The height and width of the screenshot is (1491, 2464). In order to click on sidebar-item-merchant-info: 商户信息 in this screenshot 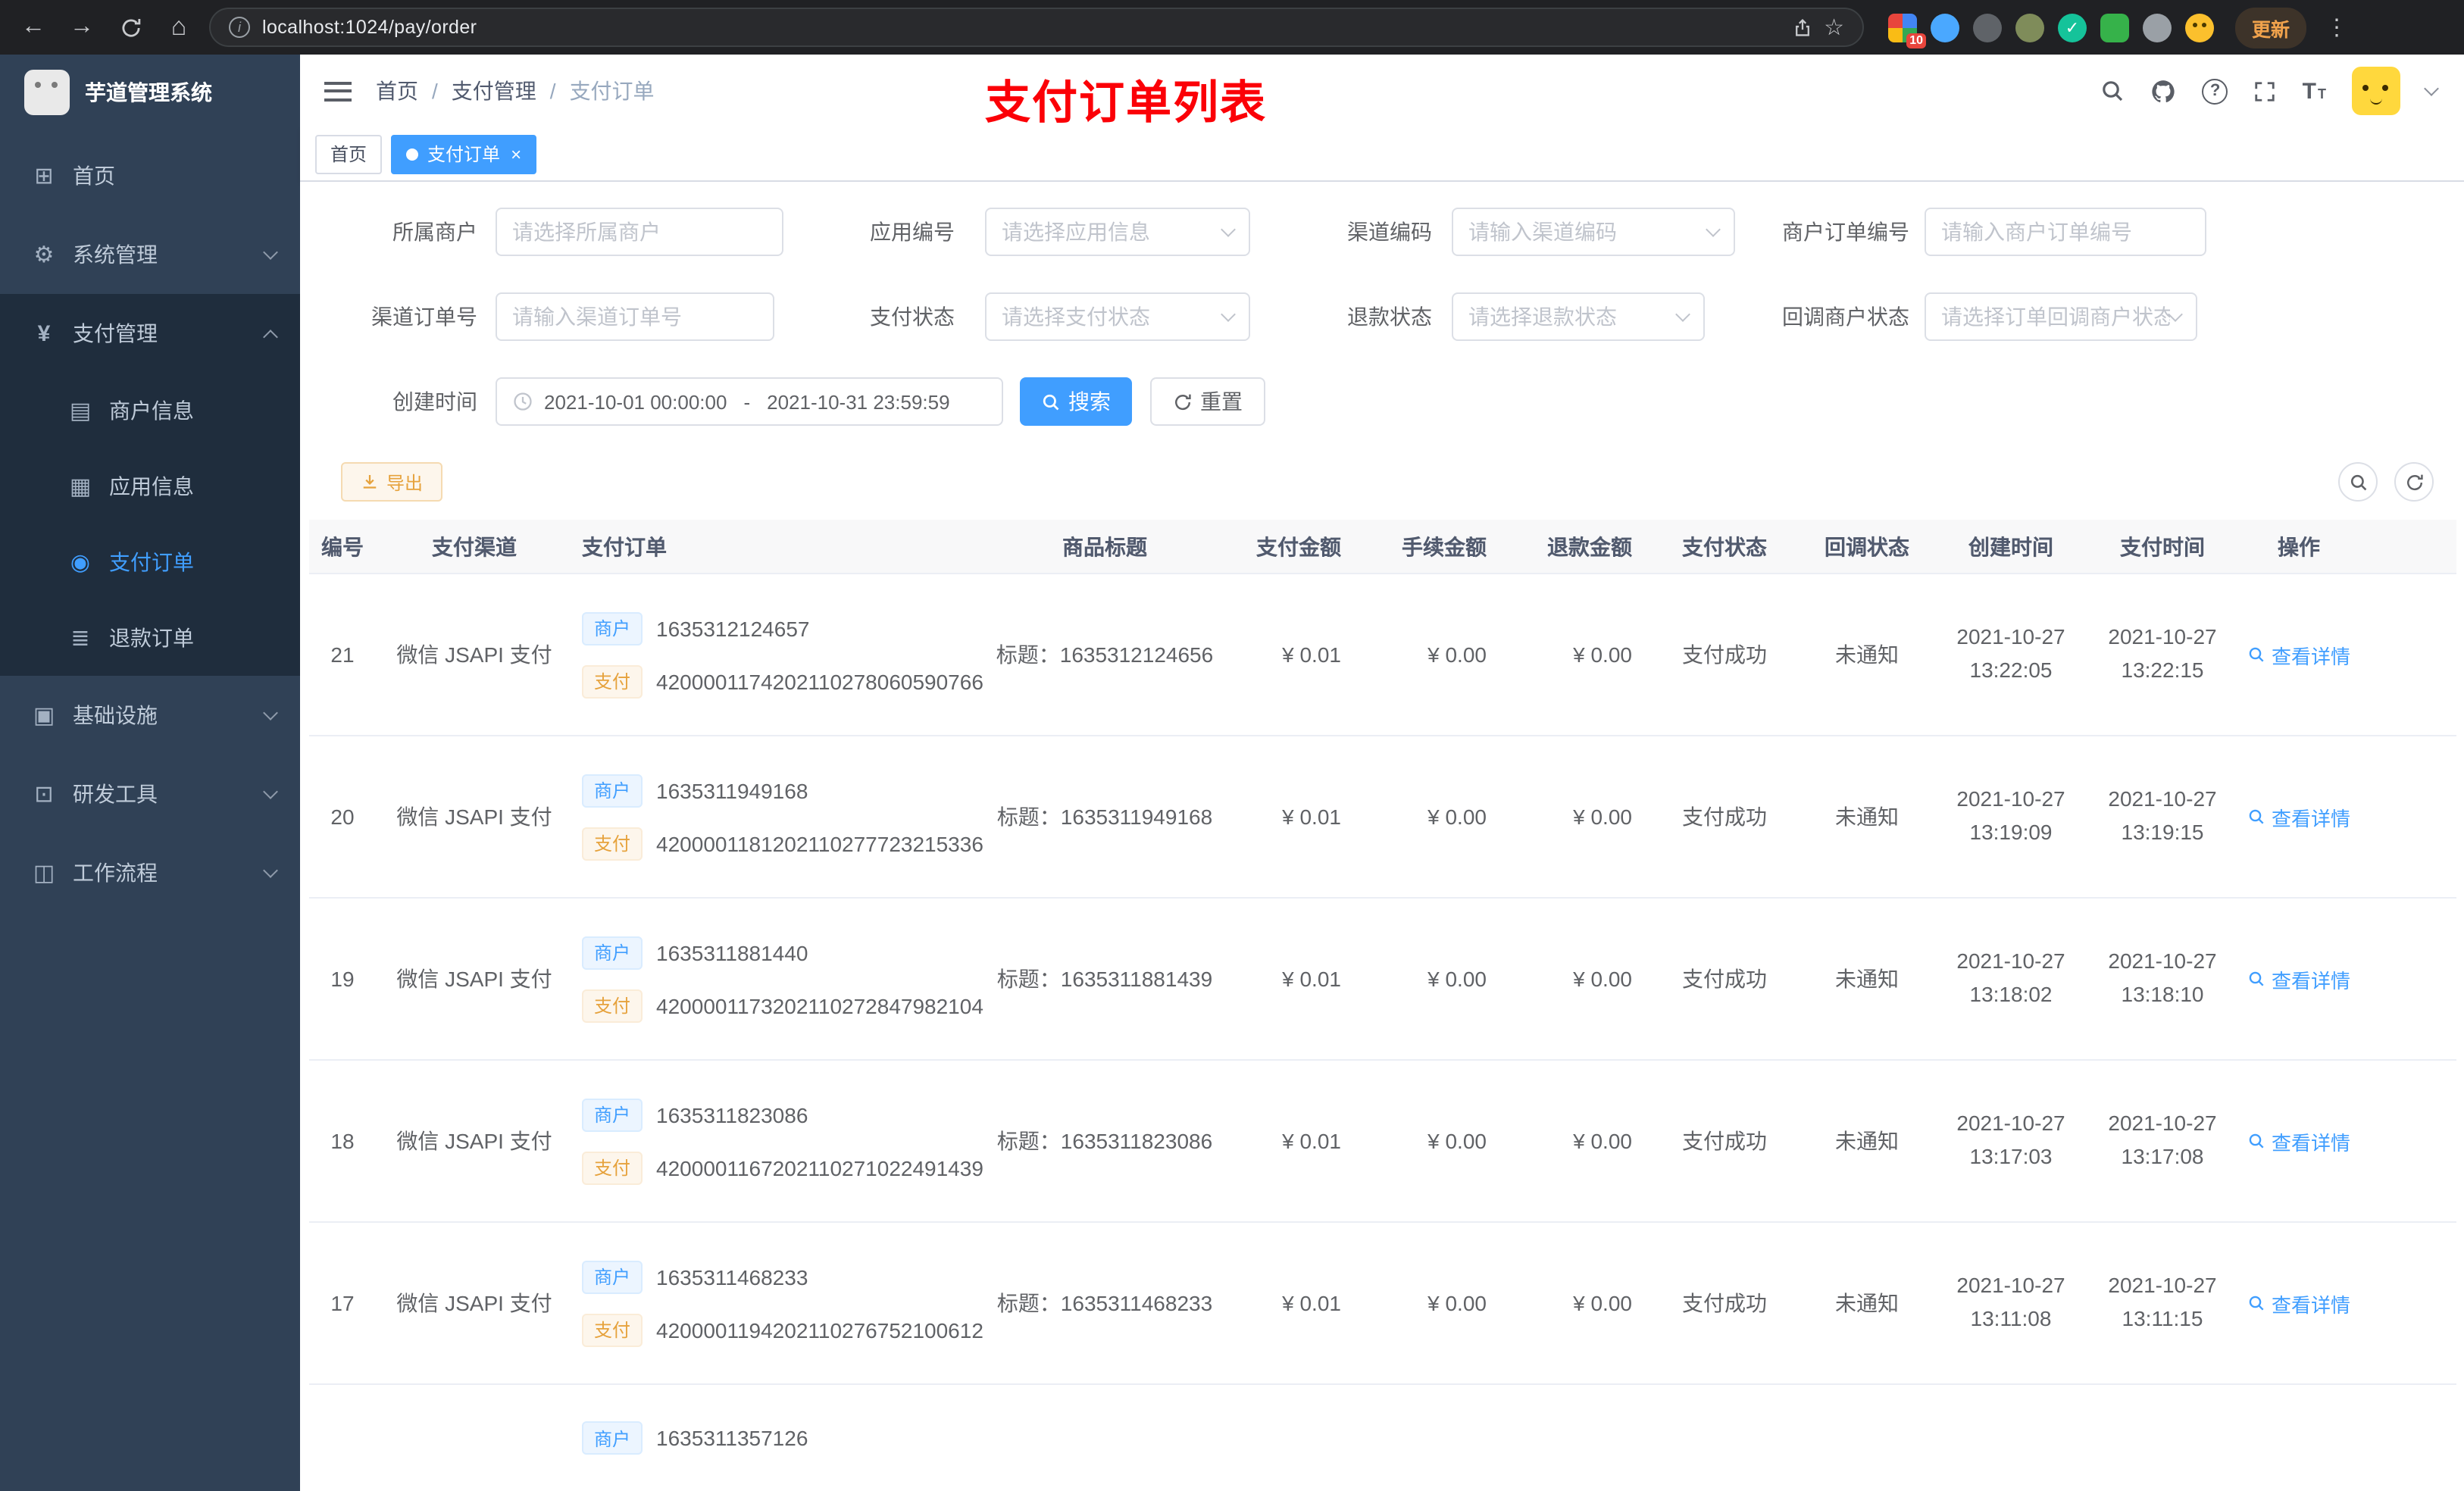, I will do `click(150, 411)`.